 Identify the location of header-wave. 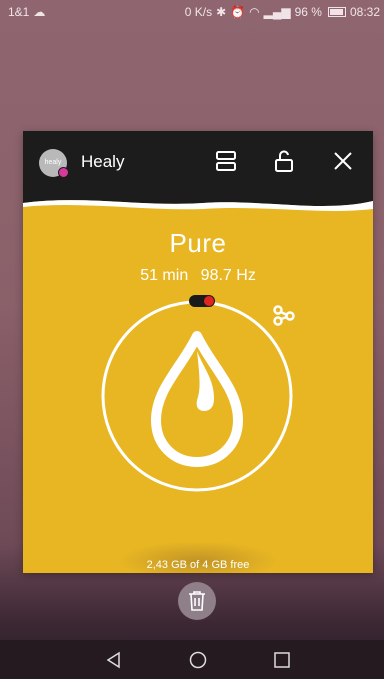
(198, 200).